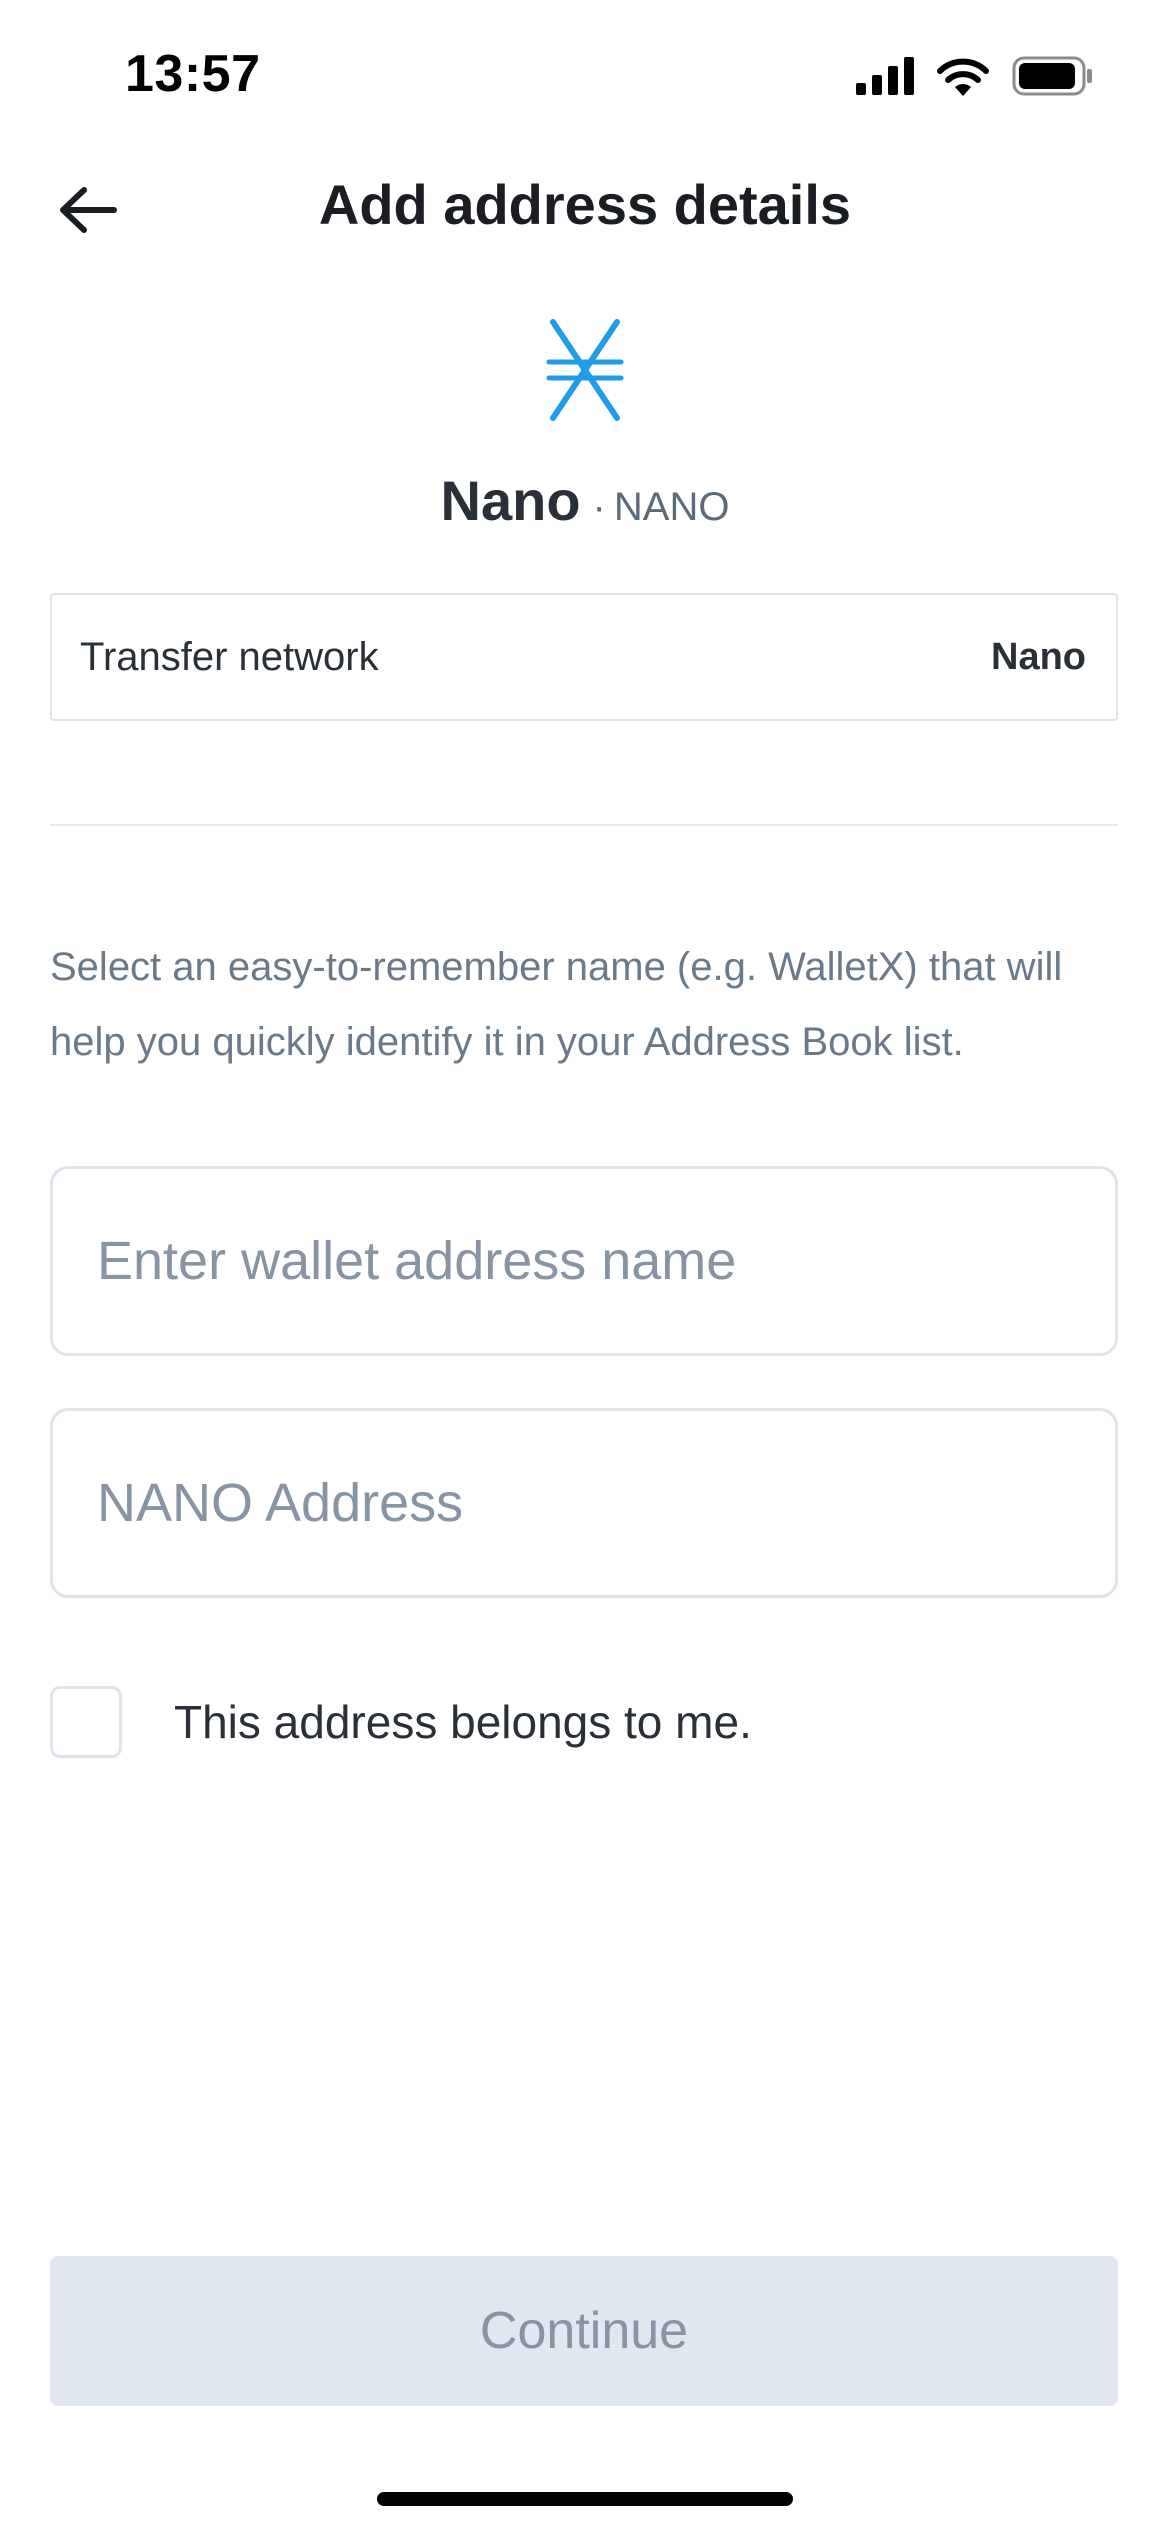  What do you see at coordinates (585, 2499) in the screenshot?
I see `home-indicator` at bounding box center [585, 2499].